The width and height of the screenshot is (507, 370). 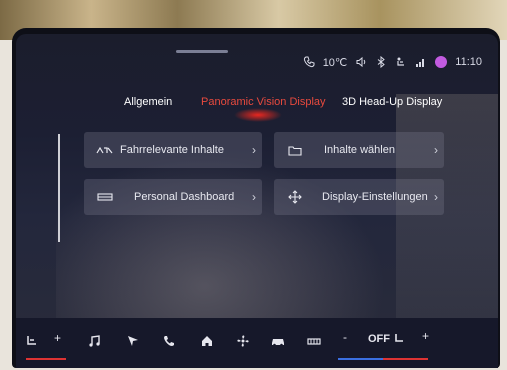 What do you see at coordinates (148, 102) in the screenshot?
I see `tab-allgemein: Allgemein` at bounding box center [148, 102].